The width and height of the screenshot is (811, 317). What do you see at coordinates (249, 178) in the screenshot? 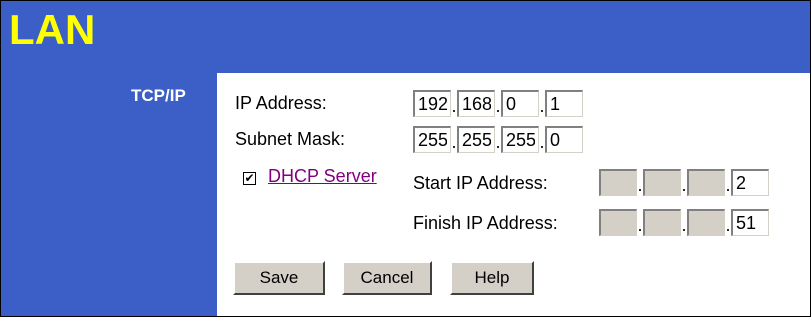
I see `dhcp-server-checkbox: ✔` at bounding box center [249, 178].